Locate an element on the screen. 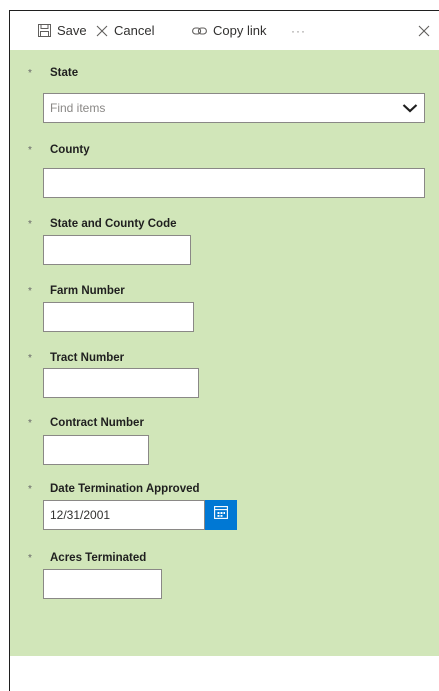  state-county-code-label: * State and County Code is located at coordinates (102, 224).